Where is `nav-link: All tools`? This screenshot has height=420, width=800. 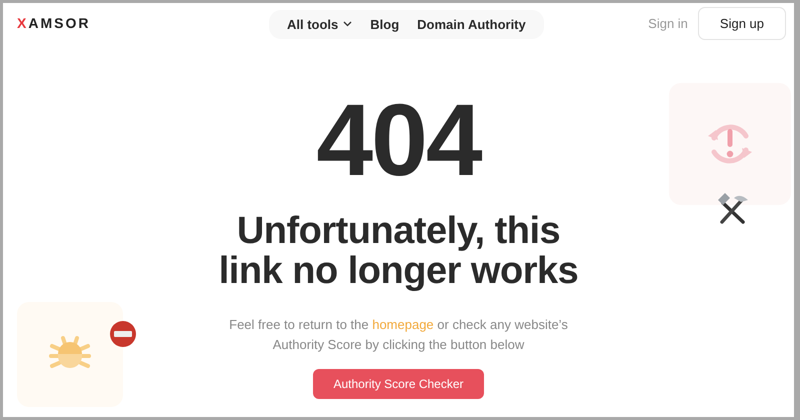 nav-link: All tools is located at coordinates (319, 24).